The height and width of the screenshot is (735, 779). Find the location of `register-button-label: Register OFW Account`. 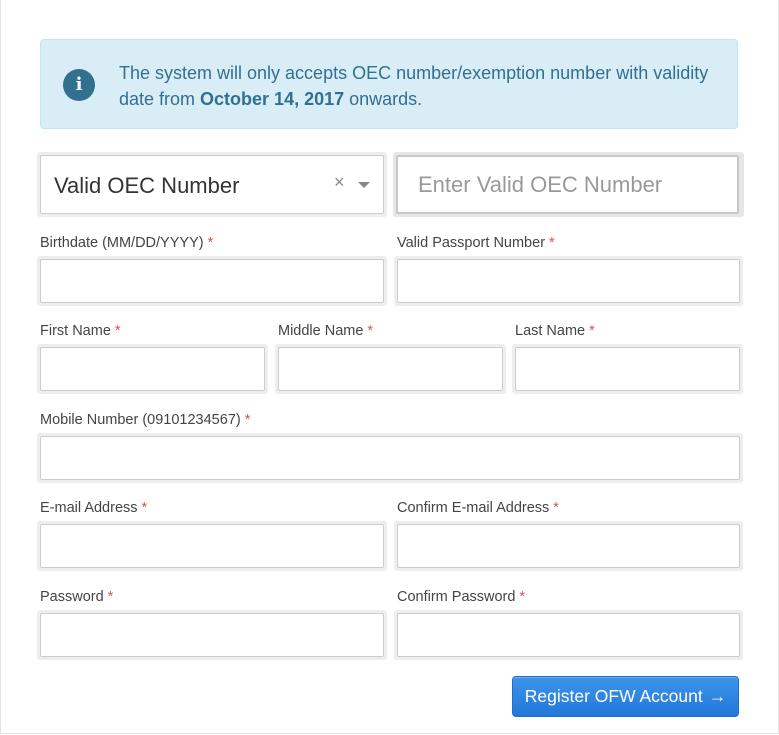

register-button-label: Register OFW Account is located at coordinates (613, 696).